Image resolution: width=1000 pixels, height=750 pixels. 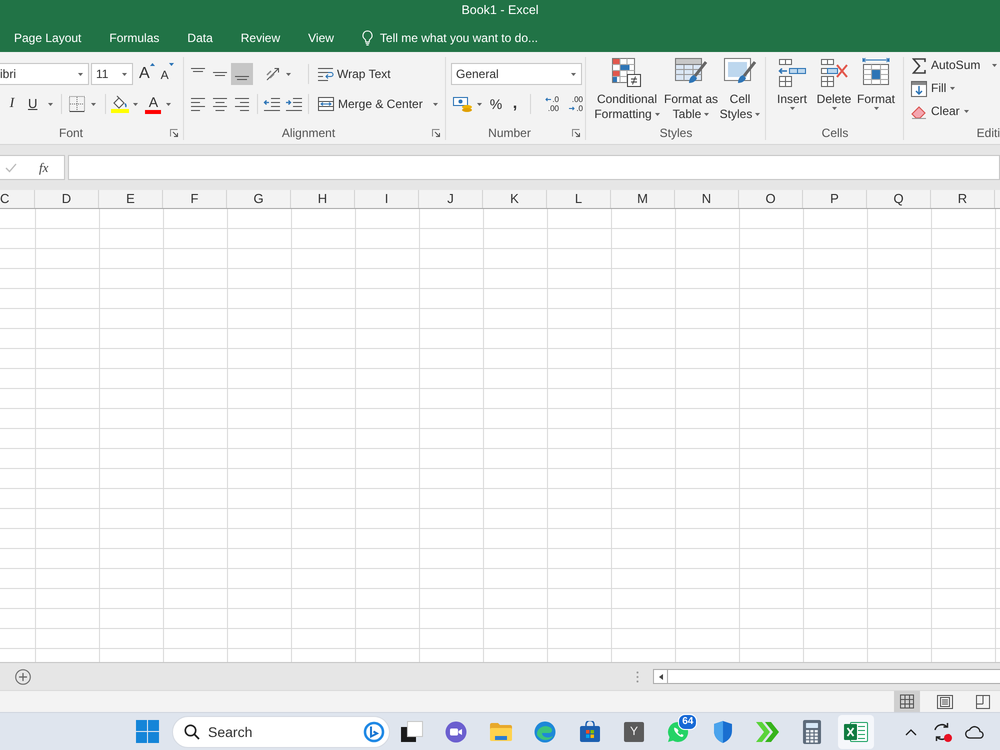 What do you see at coordinates (516, 74) in the screenshot?
I see `number-format-field: General` at bounding box center [516, 74].